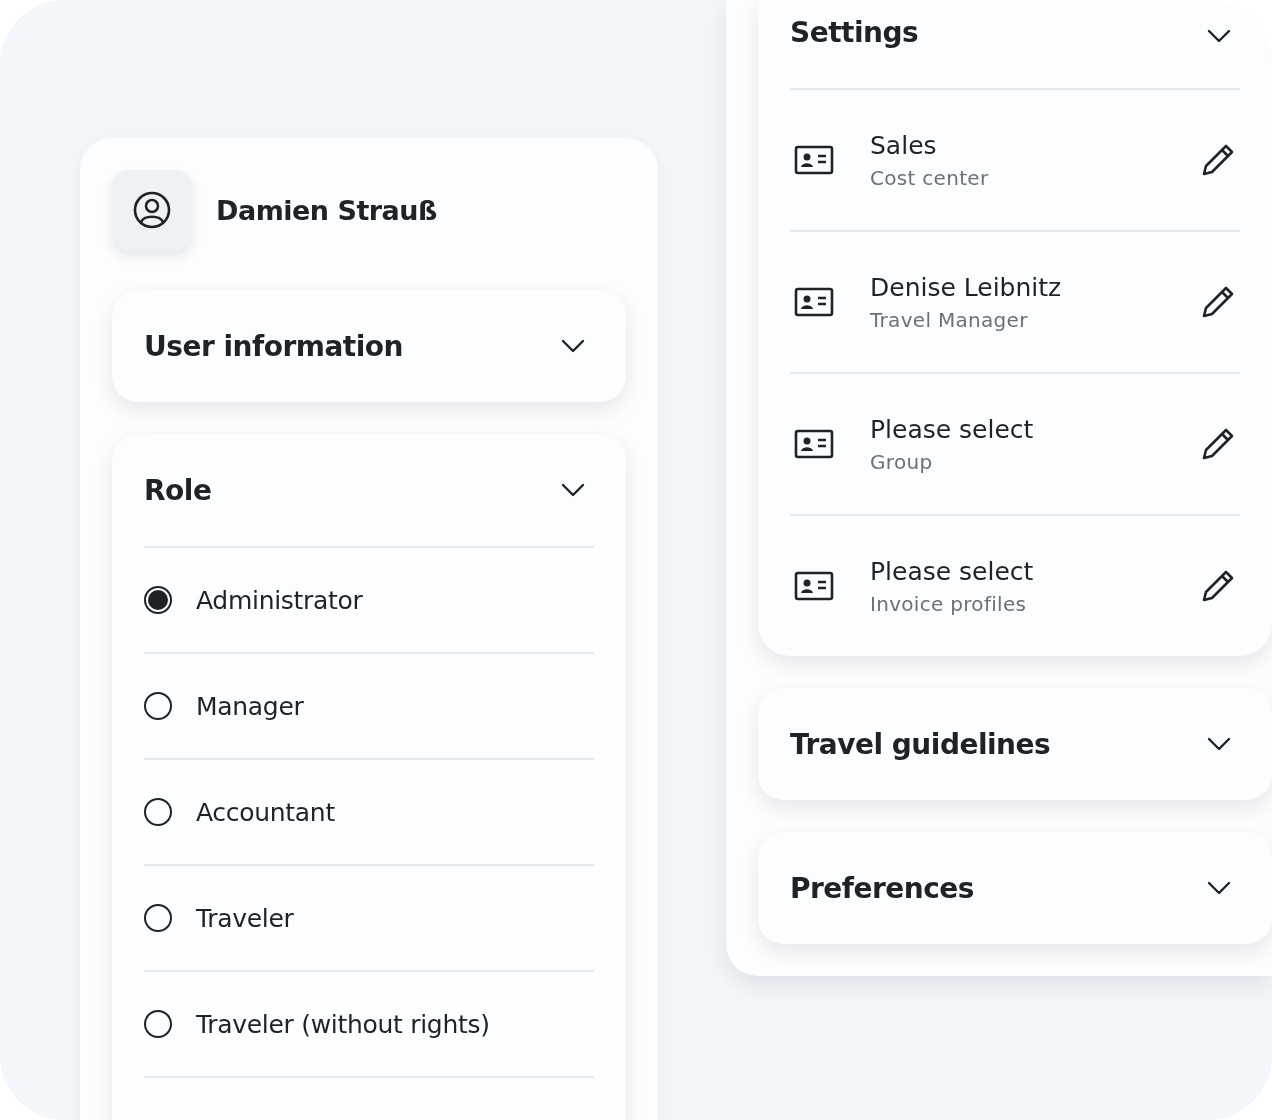 This screenshot has width=1272, height=1120. Describe the element at coordinates (1015, 45) in the screenshot. I see `section-header: Settings` at that location.